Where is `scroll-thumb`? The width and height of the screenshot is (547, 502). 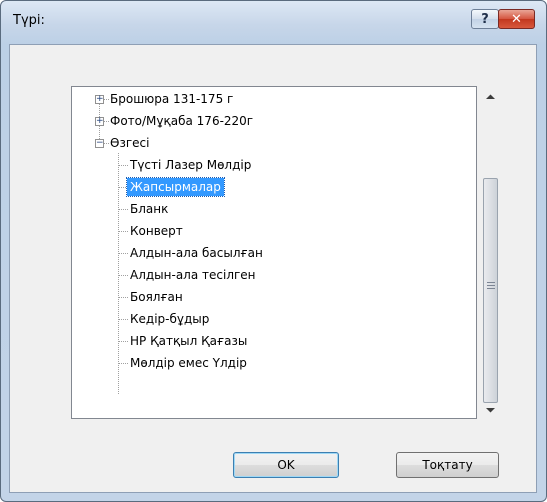 scroll-thumb is located at coordinates (490, 290).